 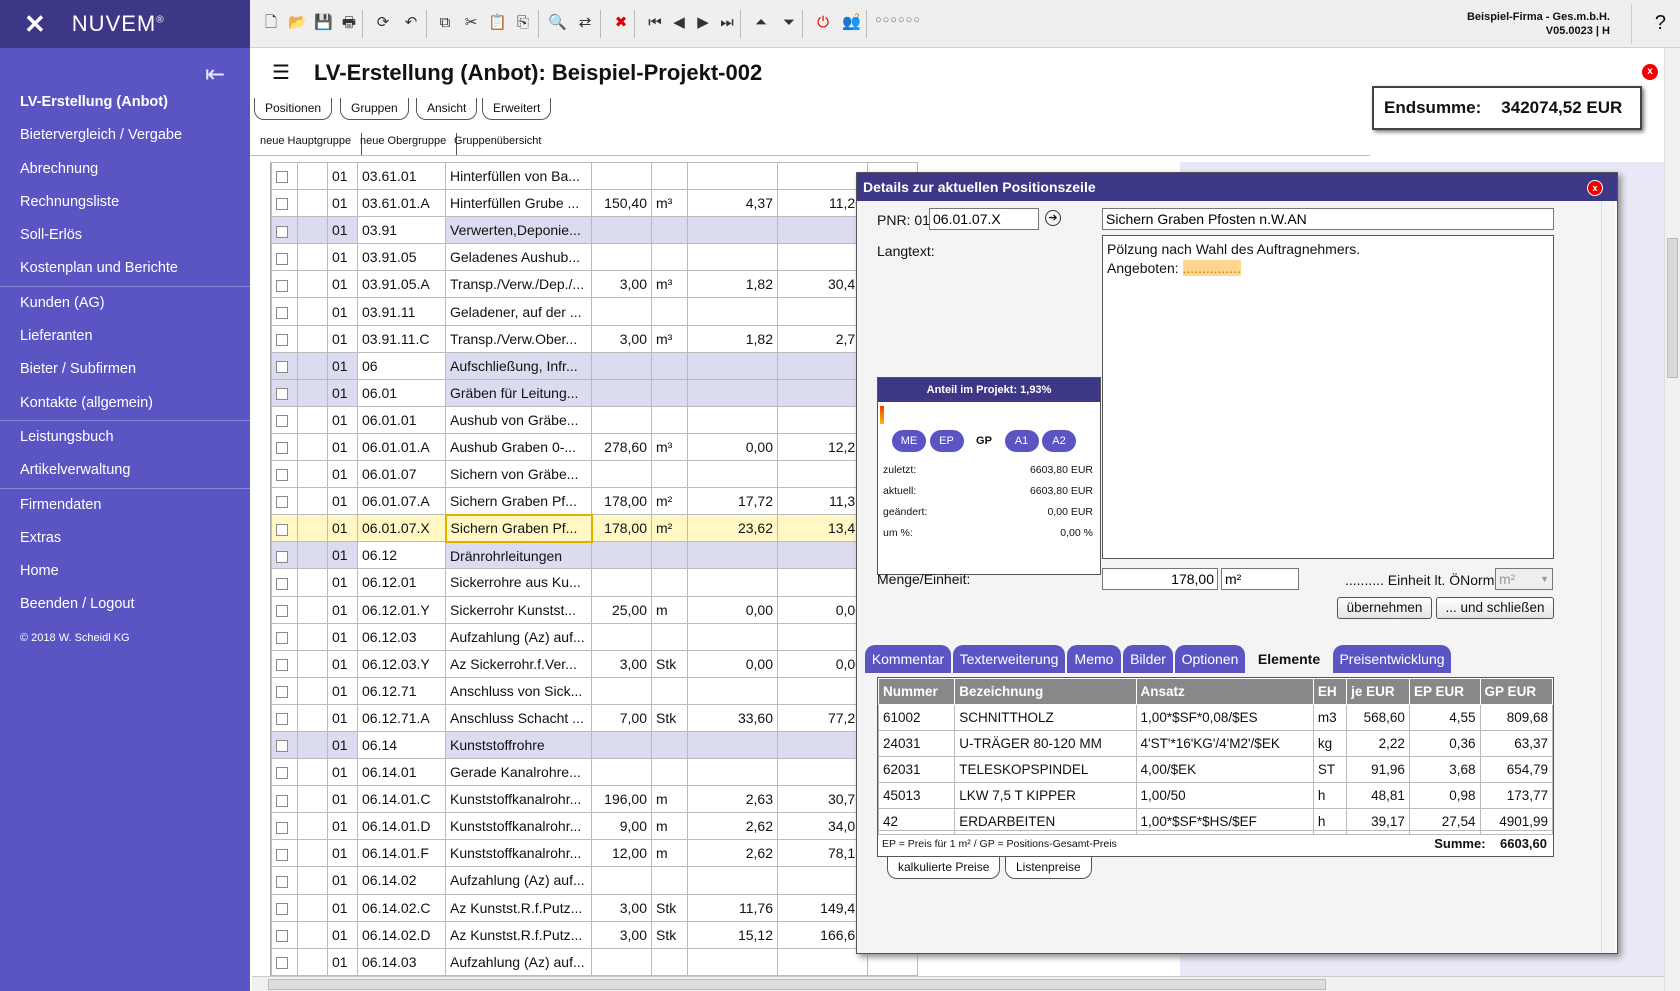 What do you see at coordinates (1524, 579) in the screenshot?
I see `oenorm-select: m² ▼` at bounding box center [1524, 579].